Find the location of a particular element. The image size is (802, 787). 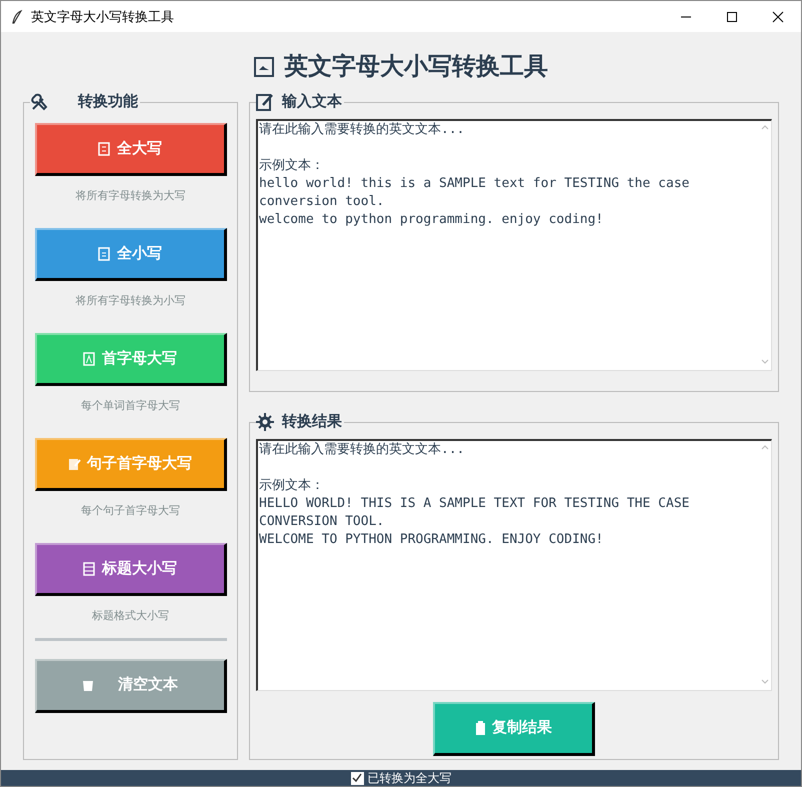

action-button: 全大写 is located at coordinates (130, 149).